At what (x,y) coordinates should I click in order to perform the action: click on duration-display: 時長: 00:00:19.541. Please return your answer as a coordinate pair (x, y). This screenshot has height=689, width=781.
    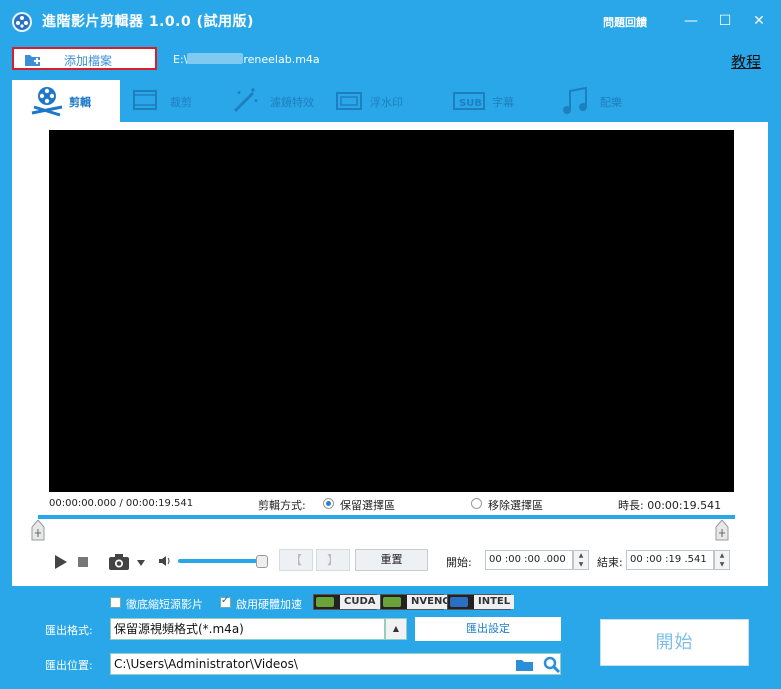
    Looking at the image, I should click on (670, 505).